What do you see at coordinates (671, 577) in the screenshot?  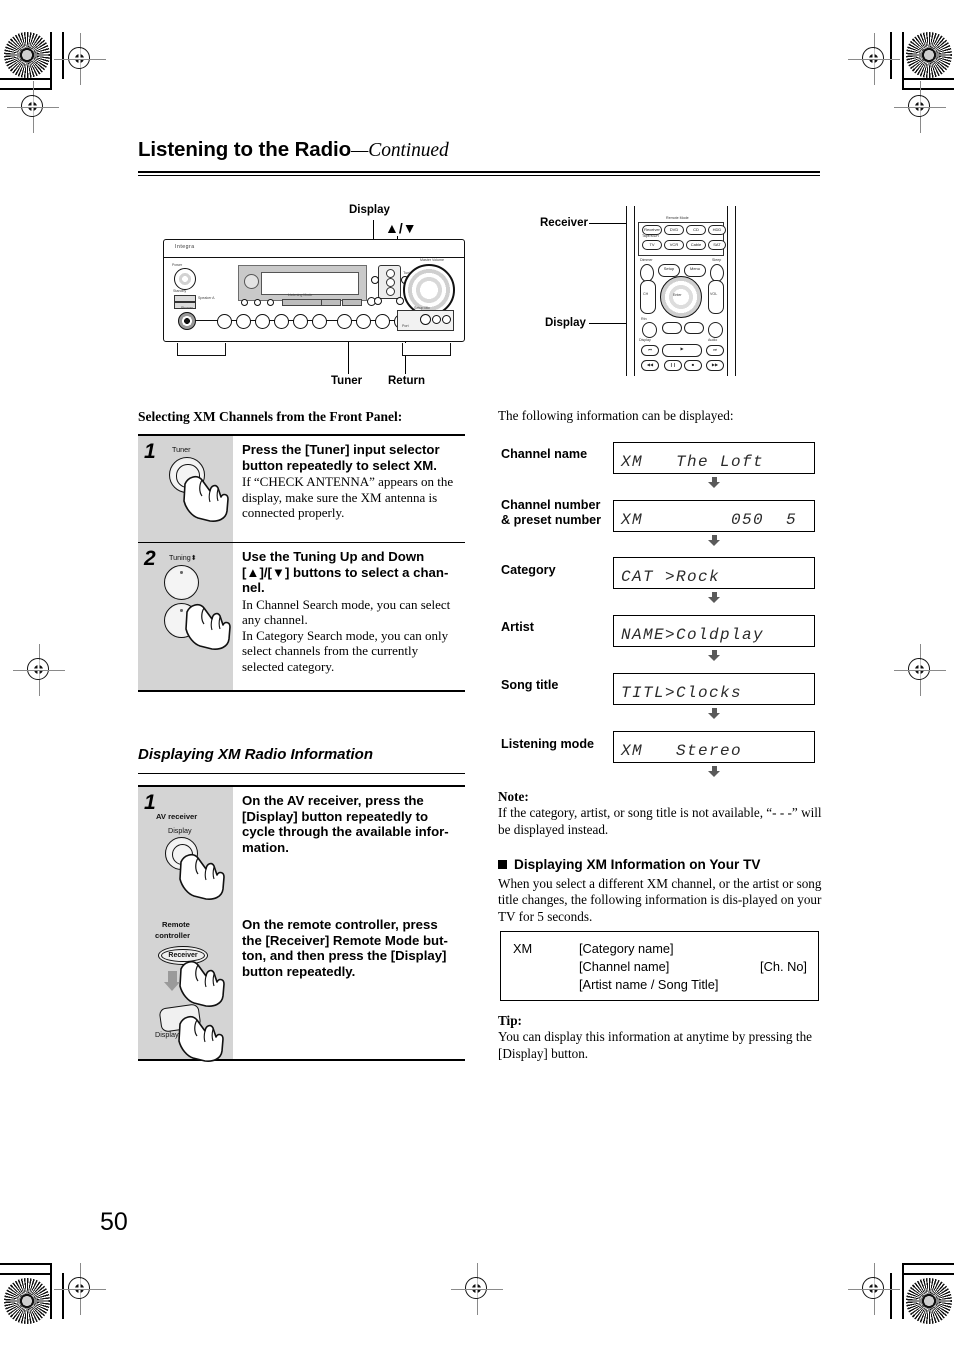 I see `lcd-text-category: CAT >Rock` at bounding box center [671, 577].